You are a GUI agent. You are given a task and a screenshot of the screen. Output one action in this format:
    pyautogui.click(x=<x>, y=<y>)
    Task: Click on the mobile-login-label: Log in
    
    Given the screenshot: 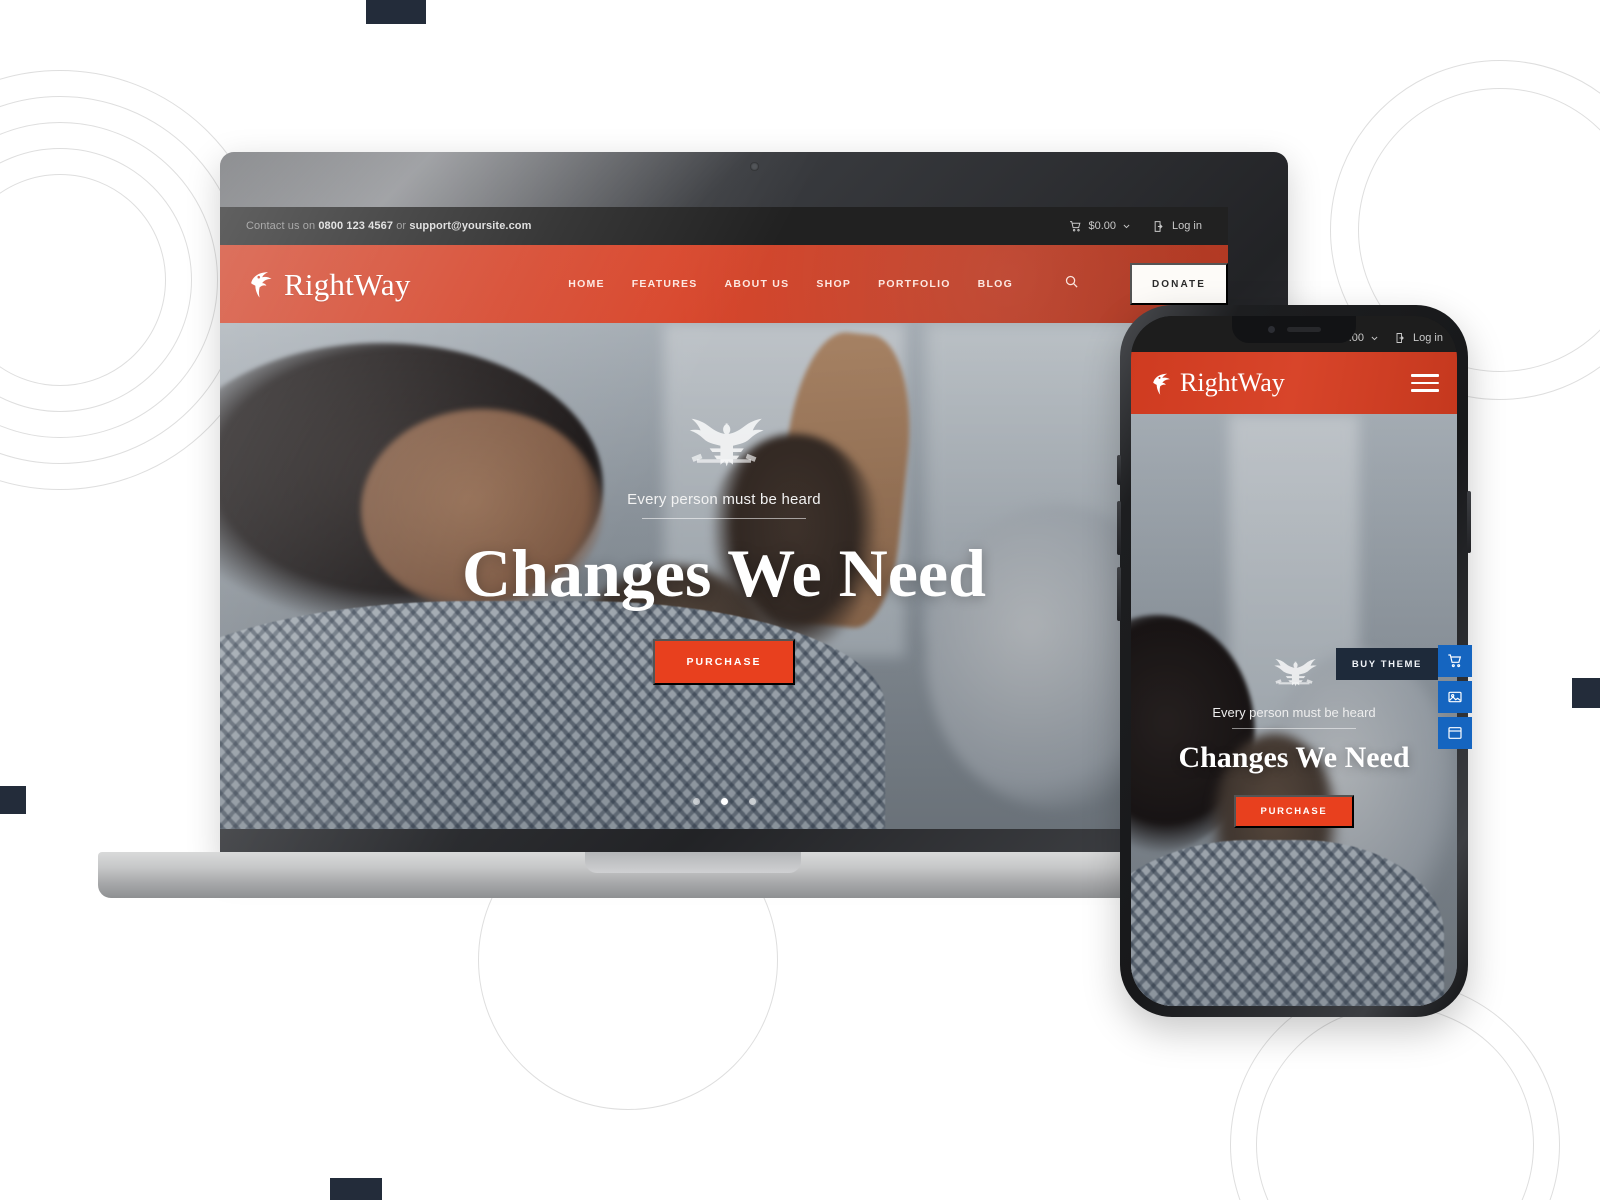 What is the action you would take?
    pyautogui.click(x=1428, y=338)
    